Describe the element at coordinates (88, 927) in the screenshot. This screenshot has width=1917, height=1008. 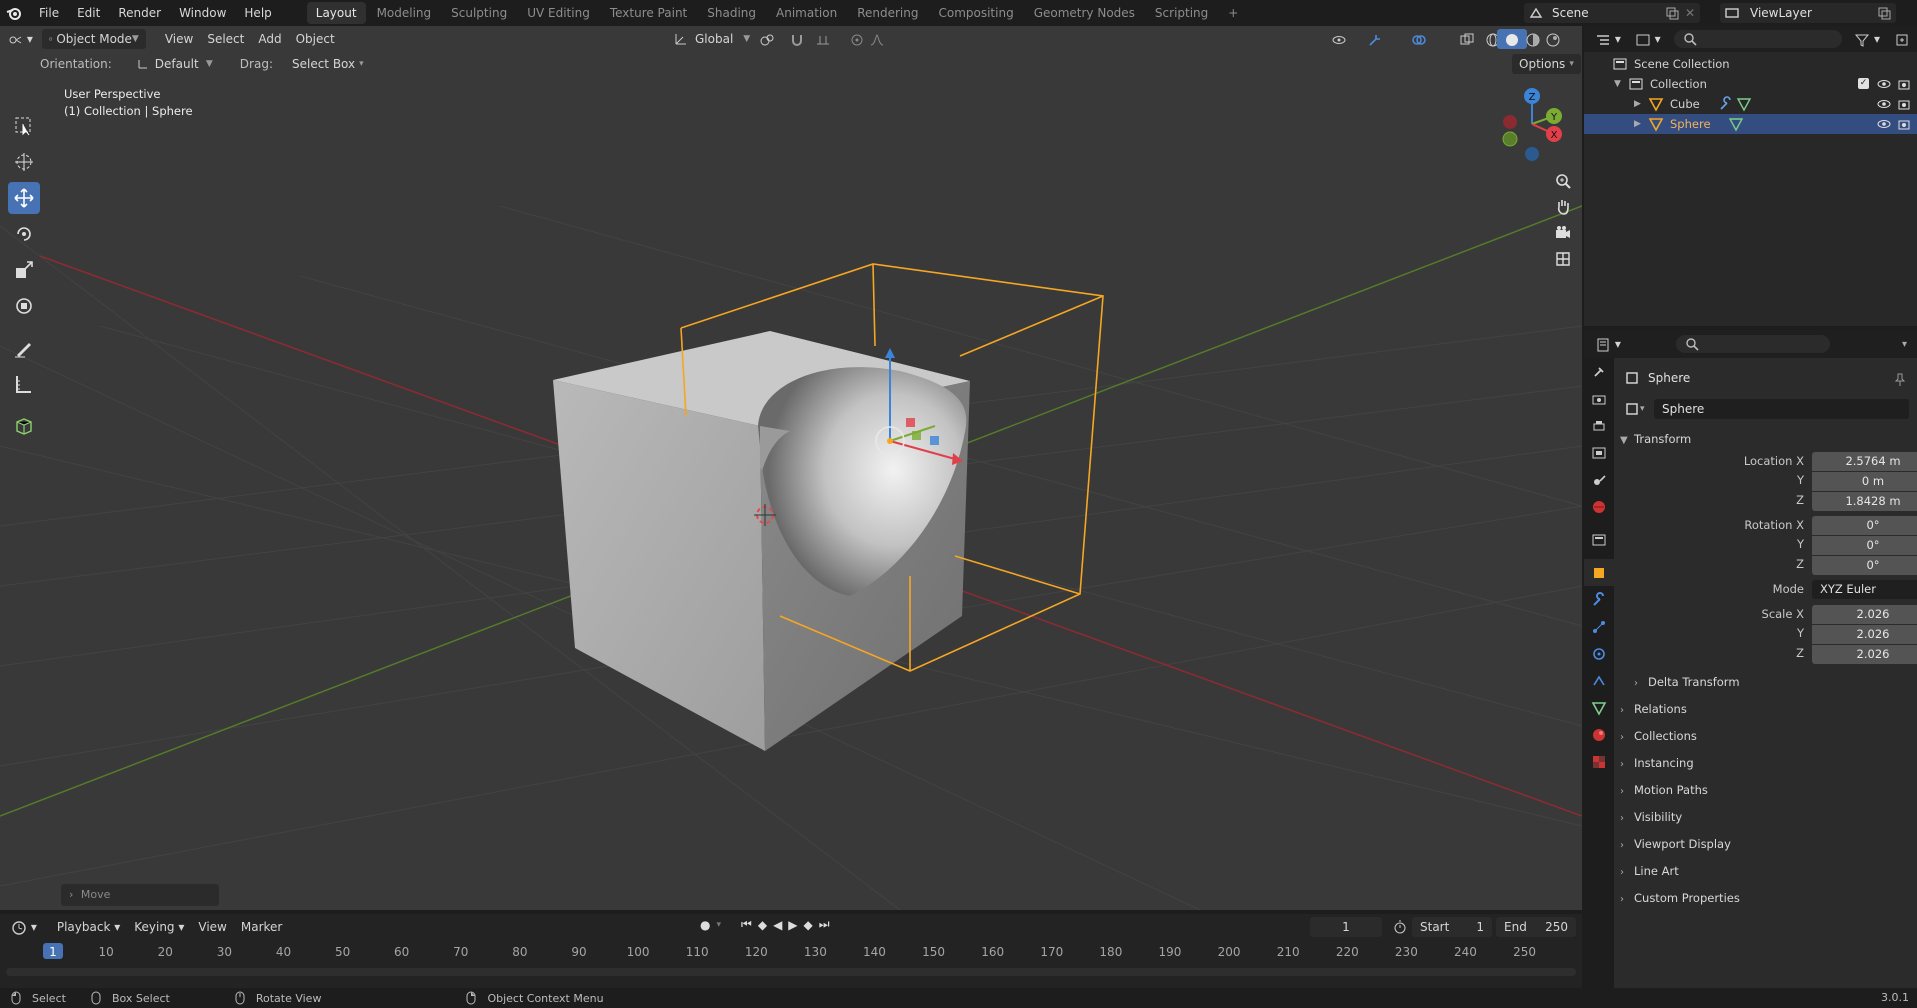
I see `menu-playback: Playback ▾` at that location.